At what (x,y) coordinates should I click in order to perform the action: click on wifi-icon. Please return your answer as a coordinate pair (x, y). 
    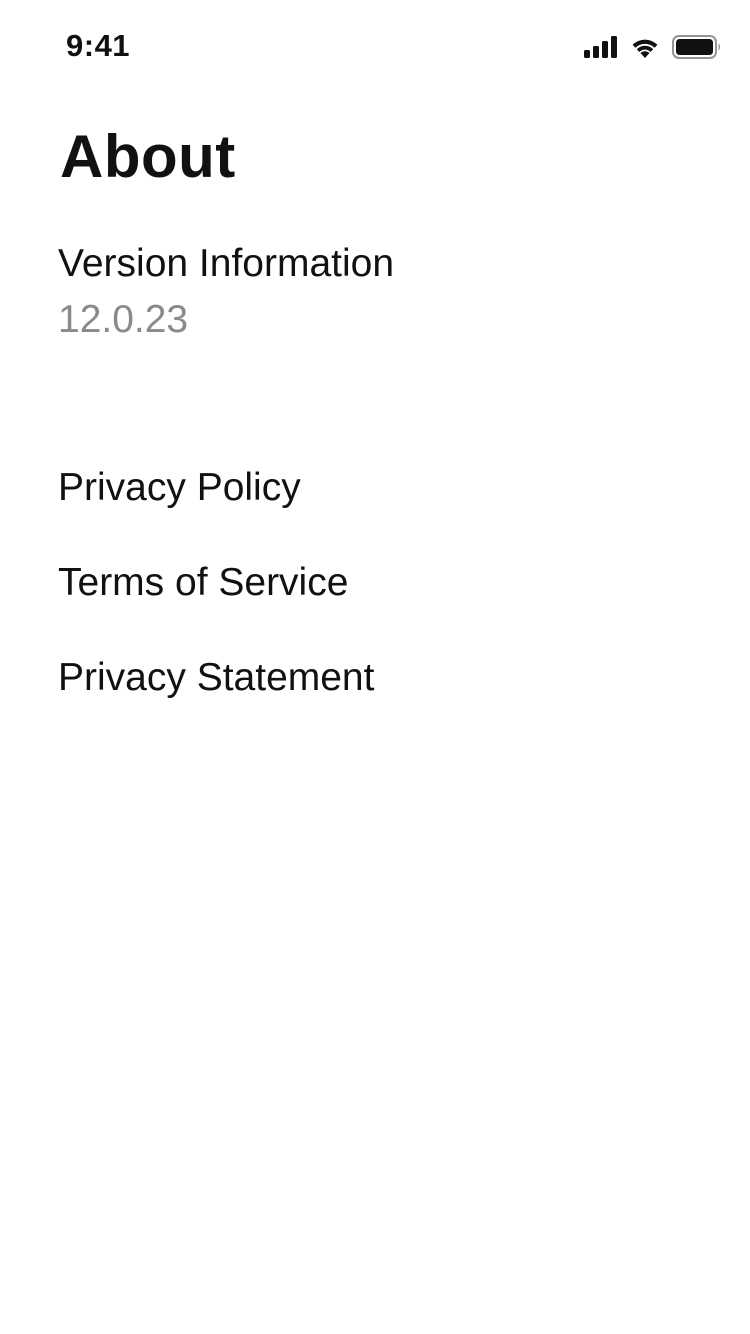
    Looking at the image, I should click on (645, 47).